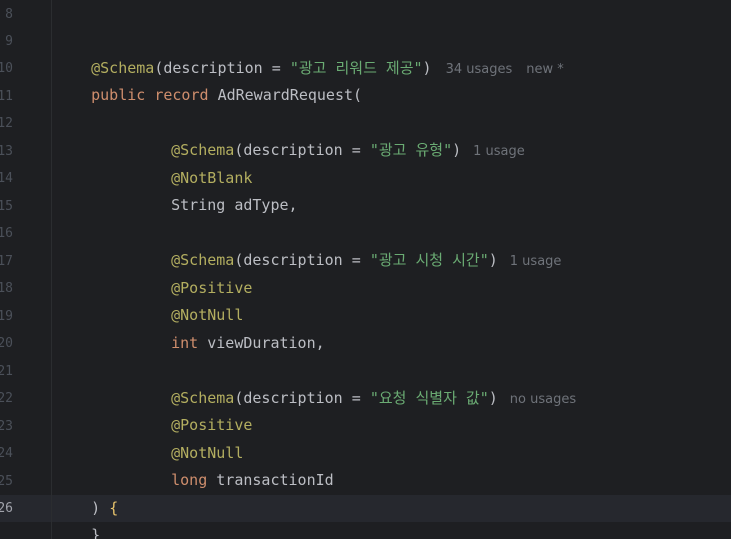 The width and height of the screenshot is (731, 539). Describe the element at coordinates (6, 508) in the screenshot. I see `line-number-current: 26` at that location.